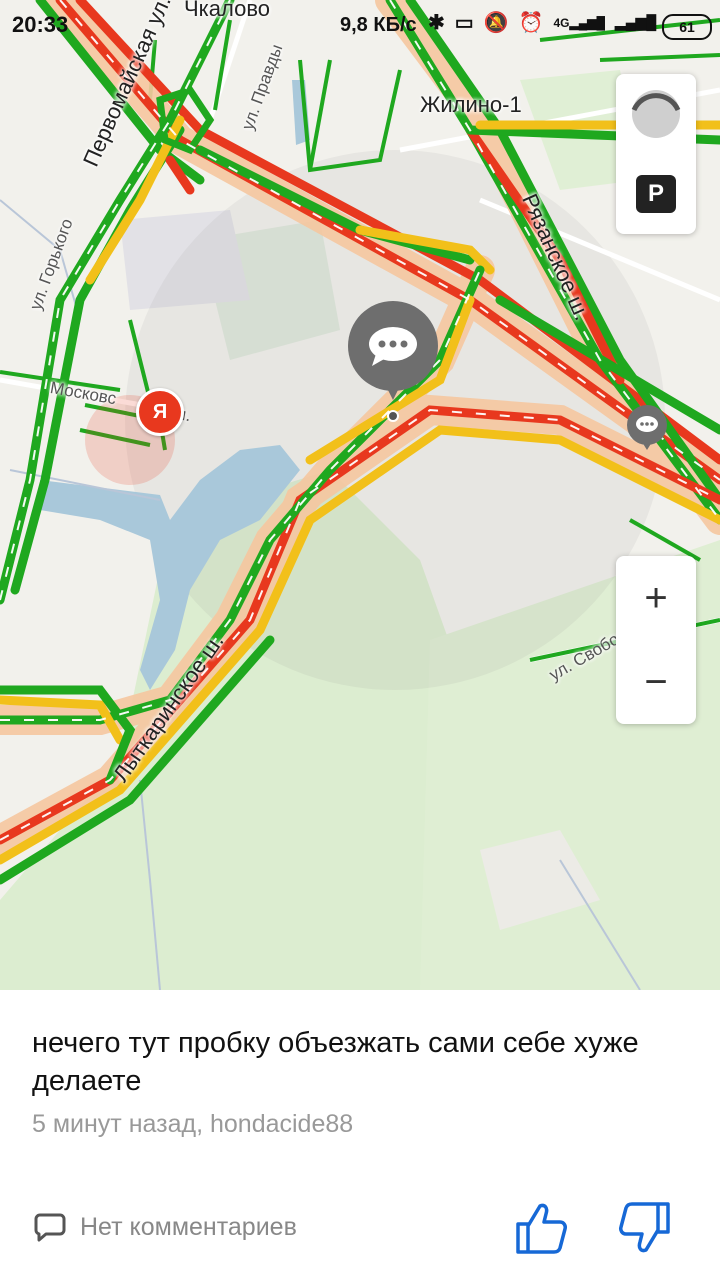 The height and width of the screenshot is (1280, 720). I want to click on like-button, so click(540, 1228).